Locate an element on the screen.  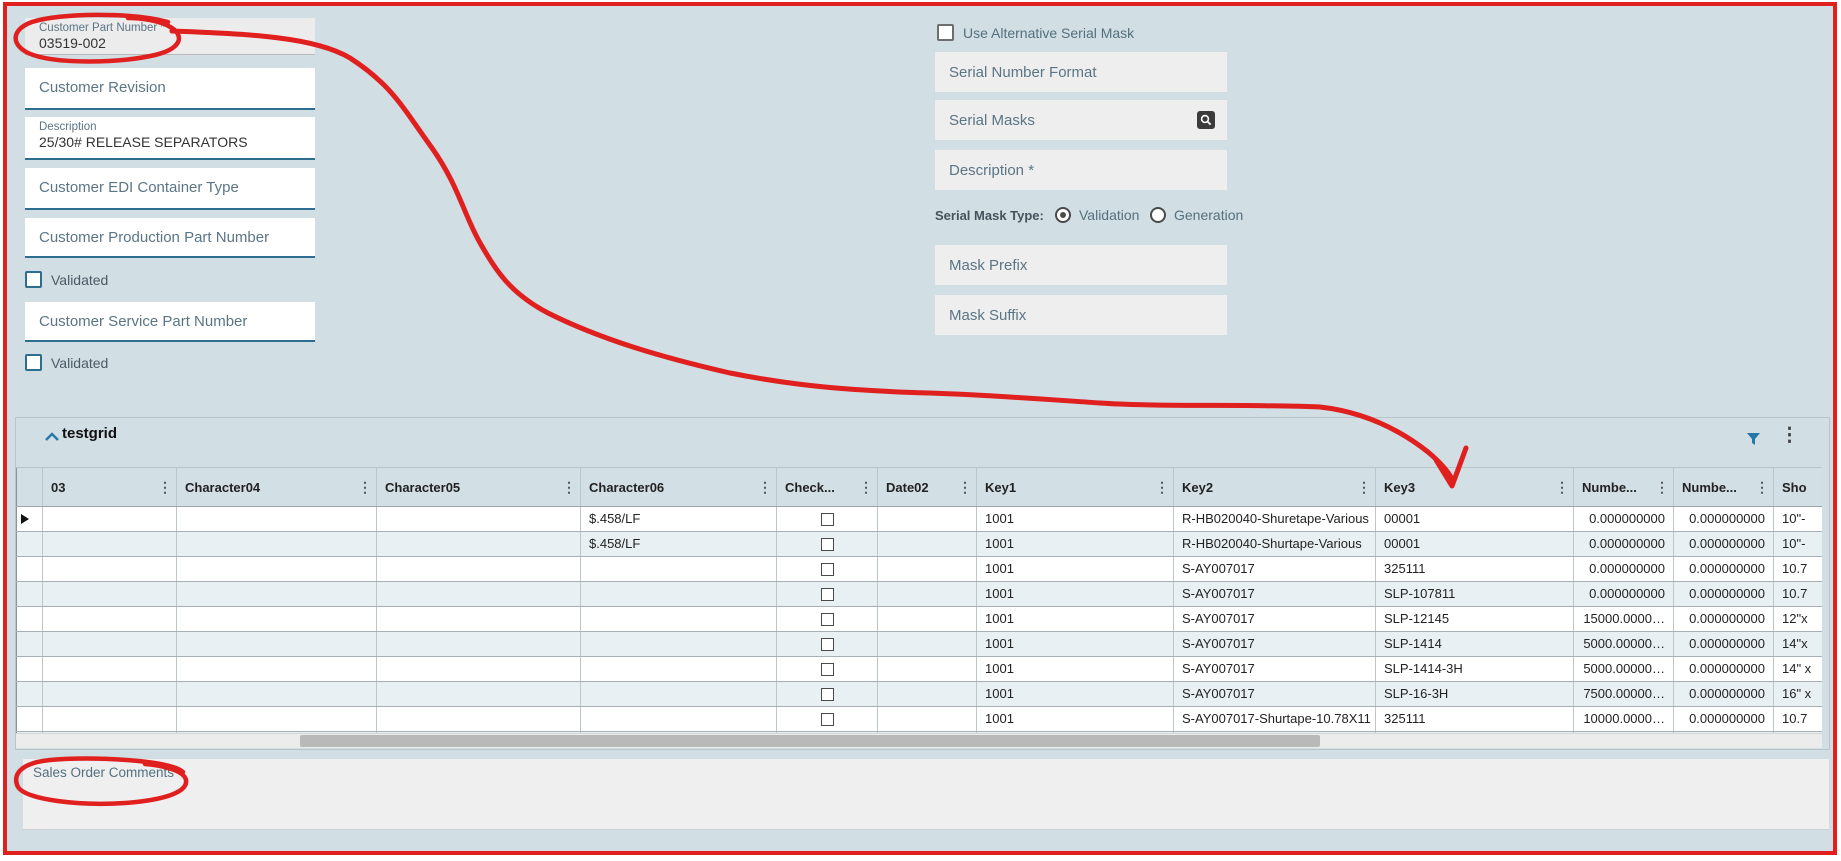
customer-edi-container-type-field: Customer EDI Container Type is located at coordinates (170, 189).